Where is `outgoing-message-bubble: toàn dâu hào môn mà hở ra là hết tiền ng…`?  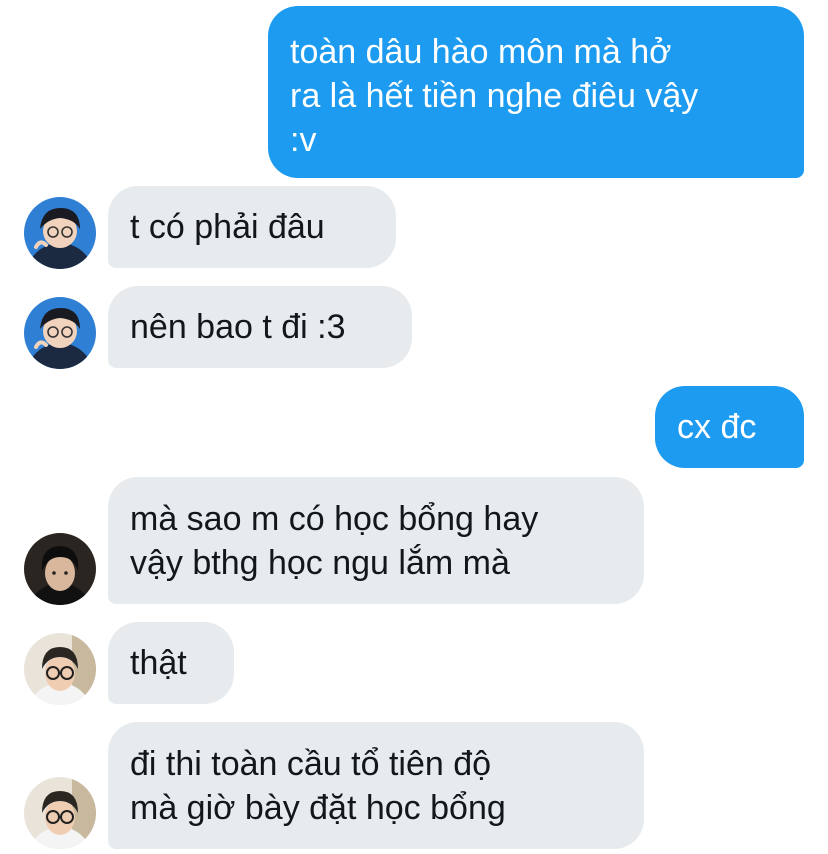 outgoing-message-bubble: toàn dâu hào môn mà hở ra là hết tiền ng… is located at coordinates (536, 92).